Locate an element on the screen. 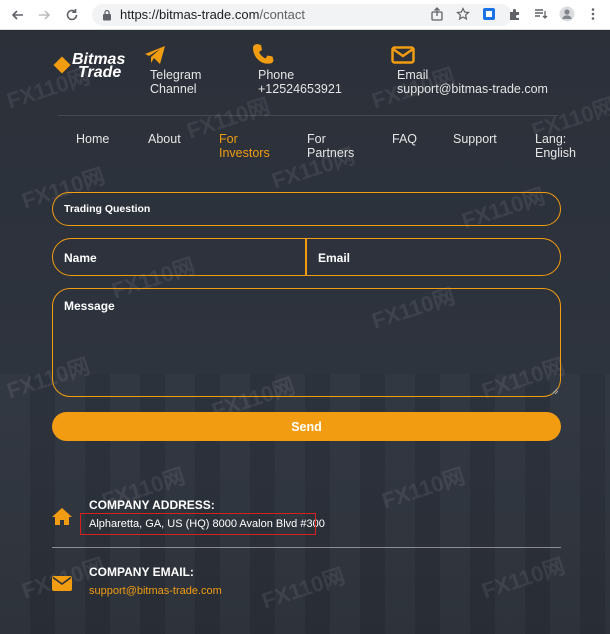 The width and height of the screenshot is (610, 634). company-email-title: COMPANY EMAIL: is located at coordinates (141, 572).